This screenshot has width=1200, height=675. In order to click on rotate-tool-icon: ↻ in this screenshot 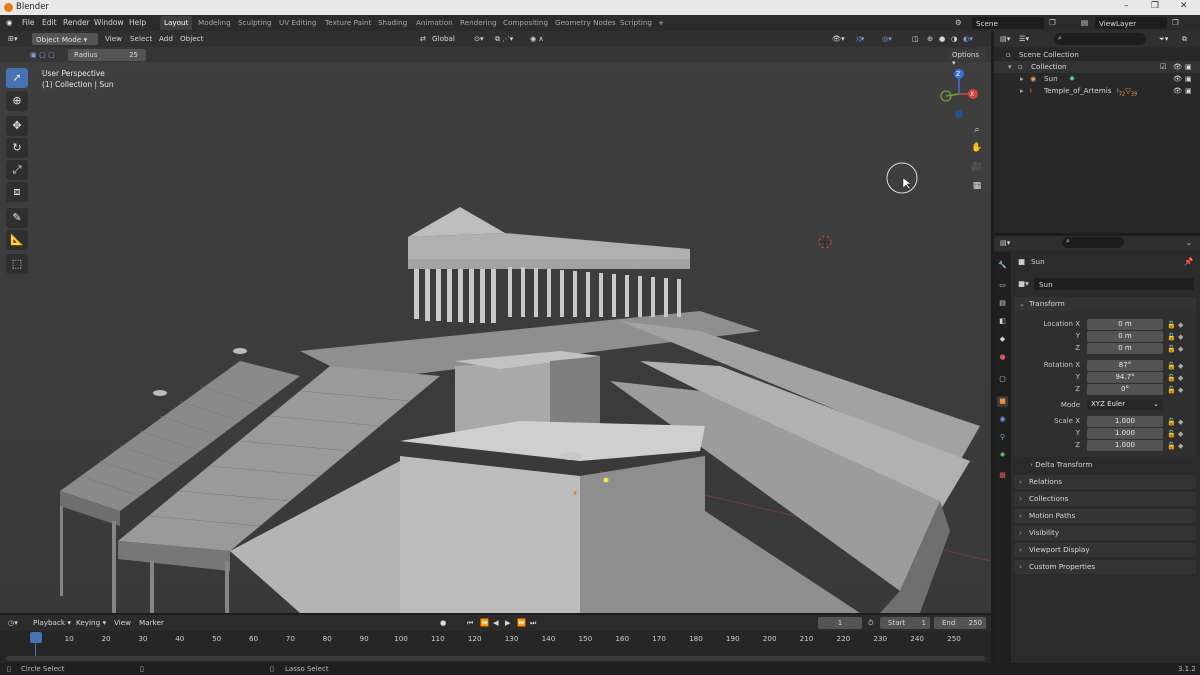, I will do `click(17, 148)`.